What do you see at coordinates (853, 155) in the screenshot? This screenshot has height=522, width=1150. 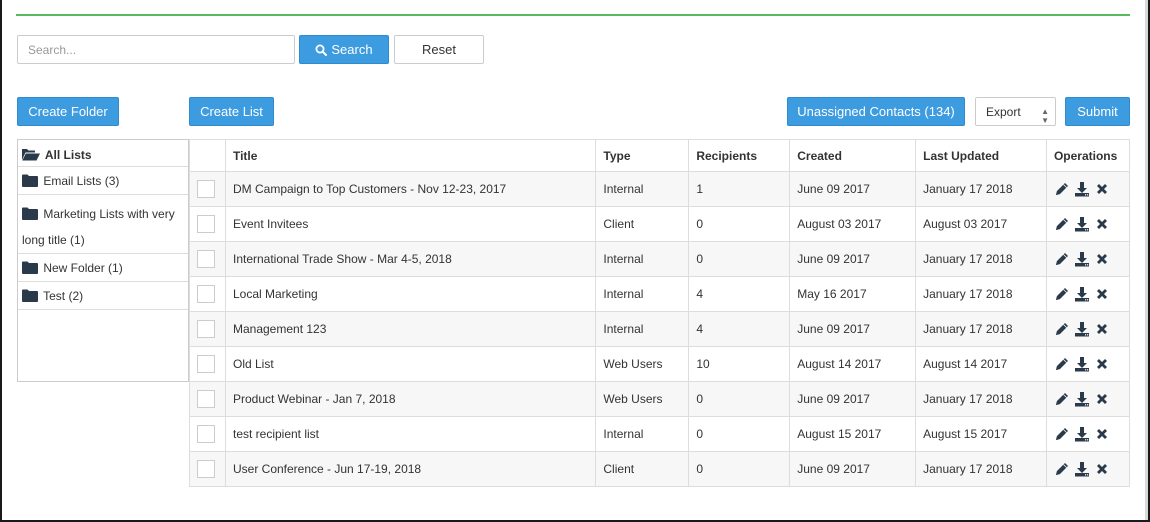 I see `column-header-created: Created` at bounding box center [853, 155].